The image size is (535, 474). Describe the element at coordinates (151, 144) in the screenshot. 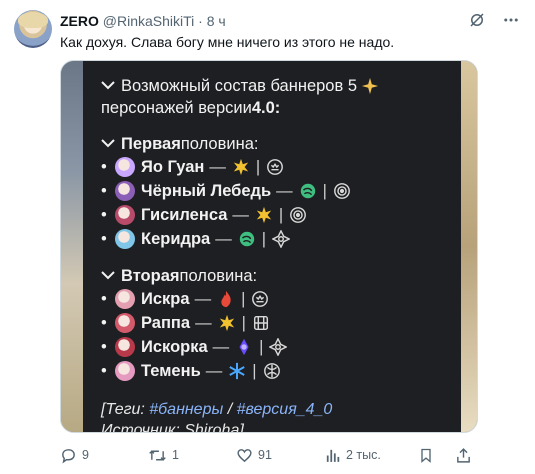

I see `section-heading-bold: Первая` at that location.